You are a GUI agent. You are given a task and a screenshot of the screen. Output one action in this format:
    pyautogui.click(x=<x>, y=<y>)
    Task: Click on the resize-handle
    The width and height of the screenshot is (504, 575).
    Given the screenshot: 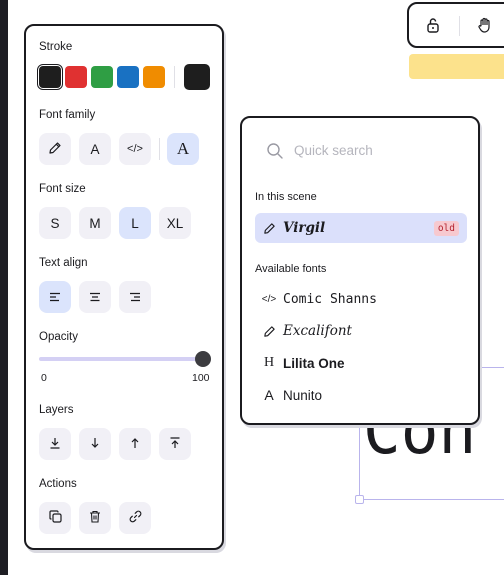 What is the action you would take?
    pyautogui.click(x=359, y=499)
    